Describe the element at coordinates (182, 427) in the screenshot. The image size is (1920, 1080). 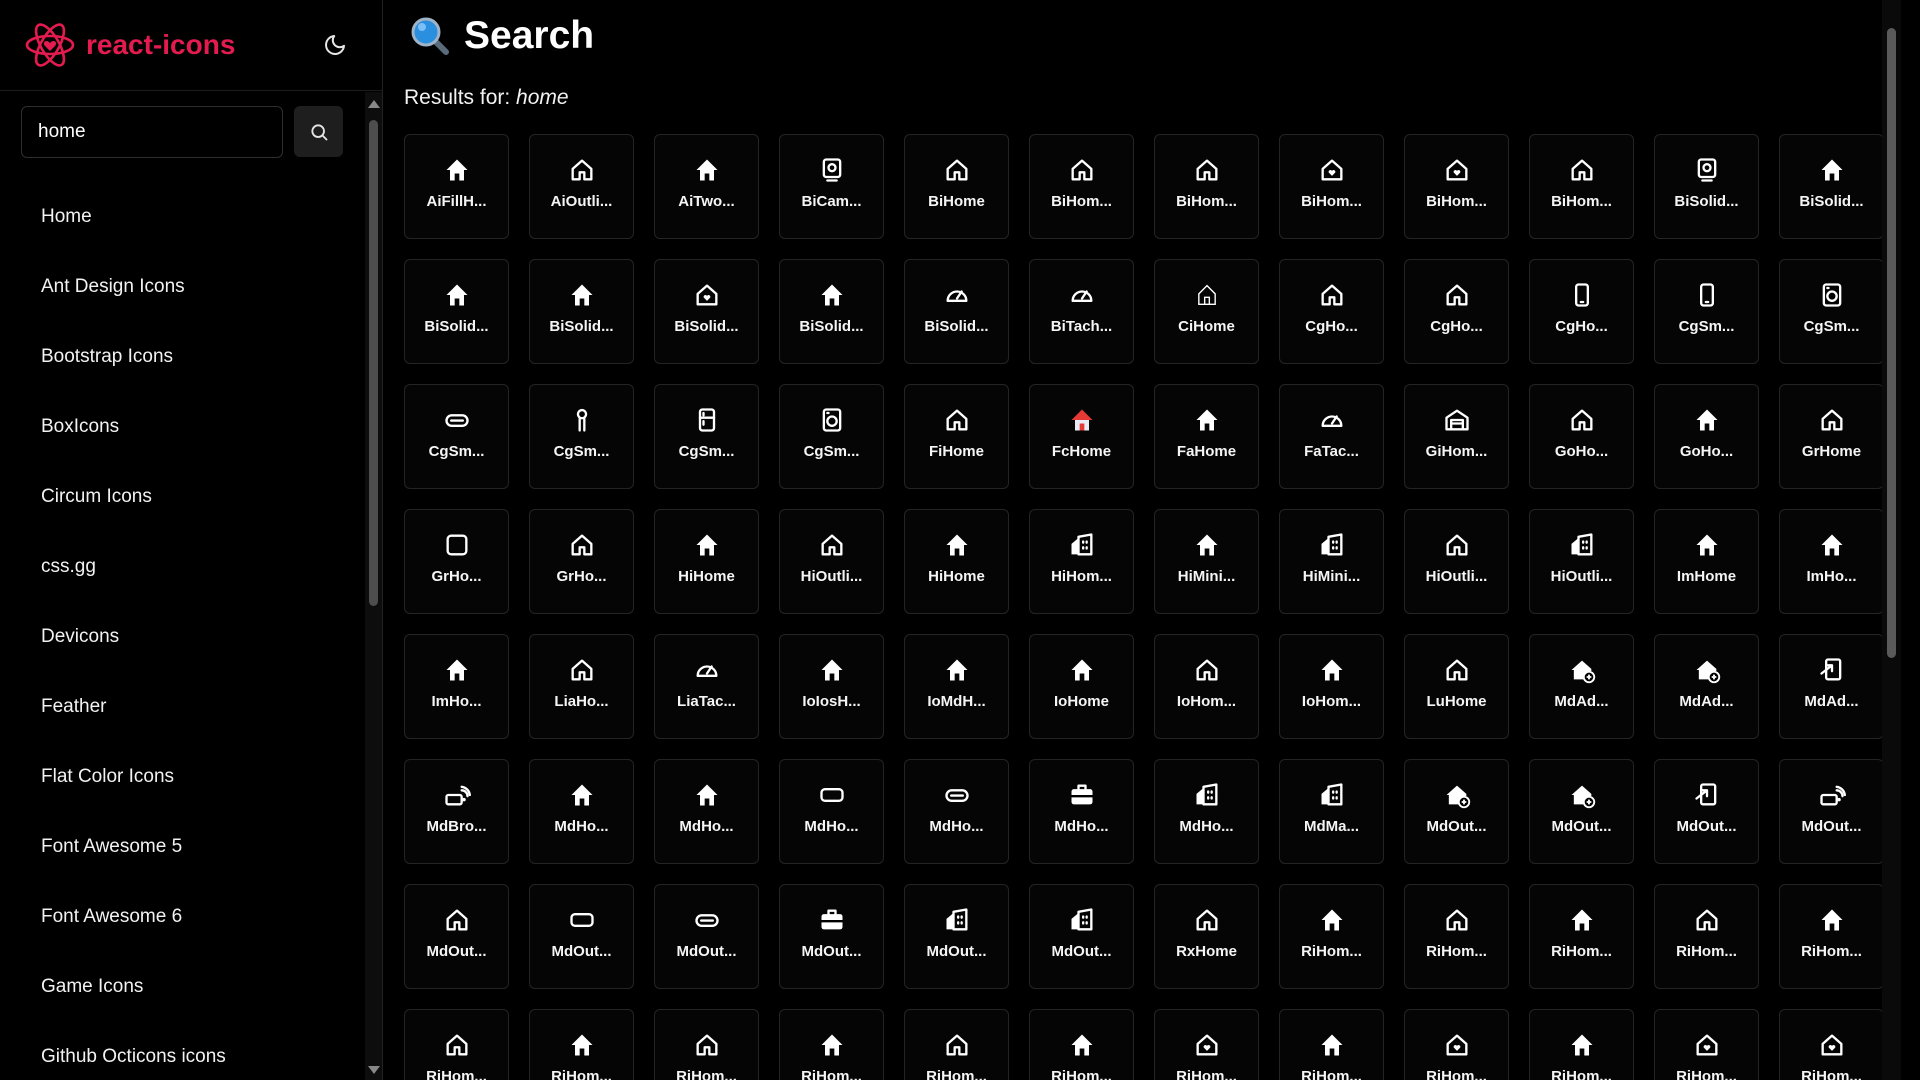
I see `nav-item-boxicons: BoxIcons` at that location.